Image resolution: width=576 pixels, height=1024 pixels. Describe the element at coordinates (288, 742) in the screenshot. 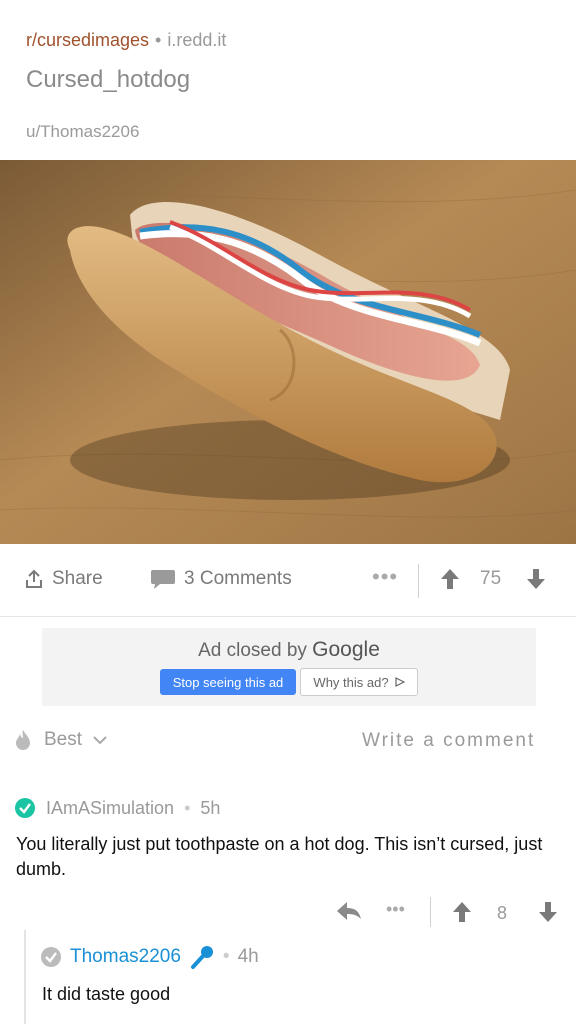

I see `comment-sort-bar: Best Write a comment` at that location.